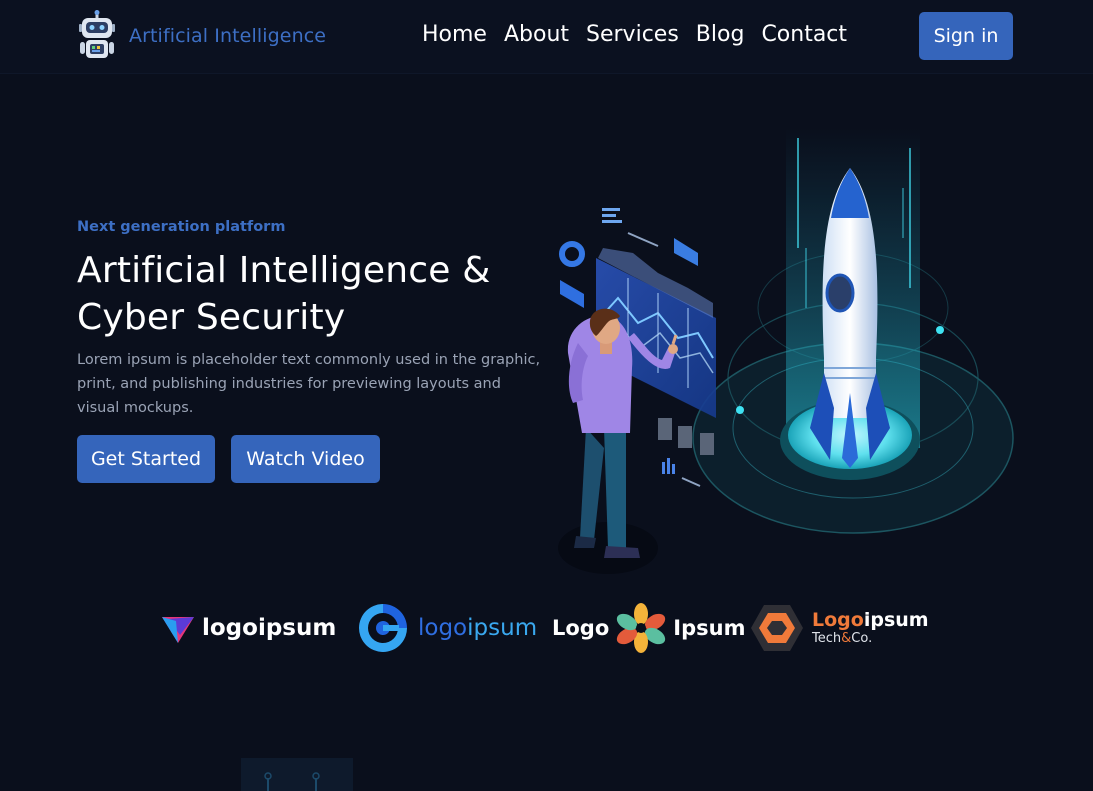 This screenshot has height=791, width=1093. What do you see at coordinates (827, 638) in the screenshot?
I see `partner-logo-4-sub-a: Tech` at bounding box center [827, 638].